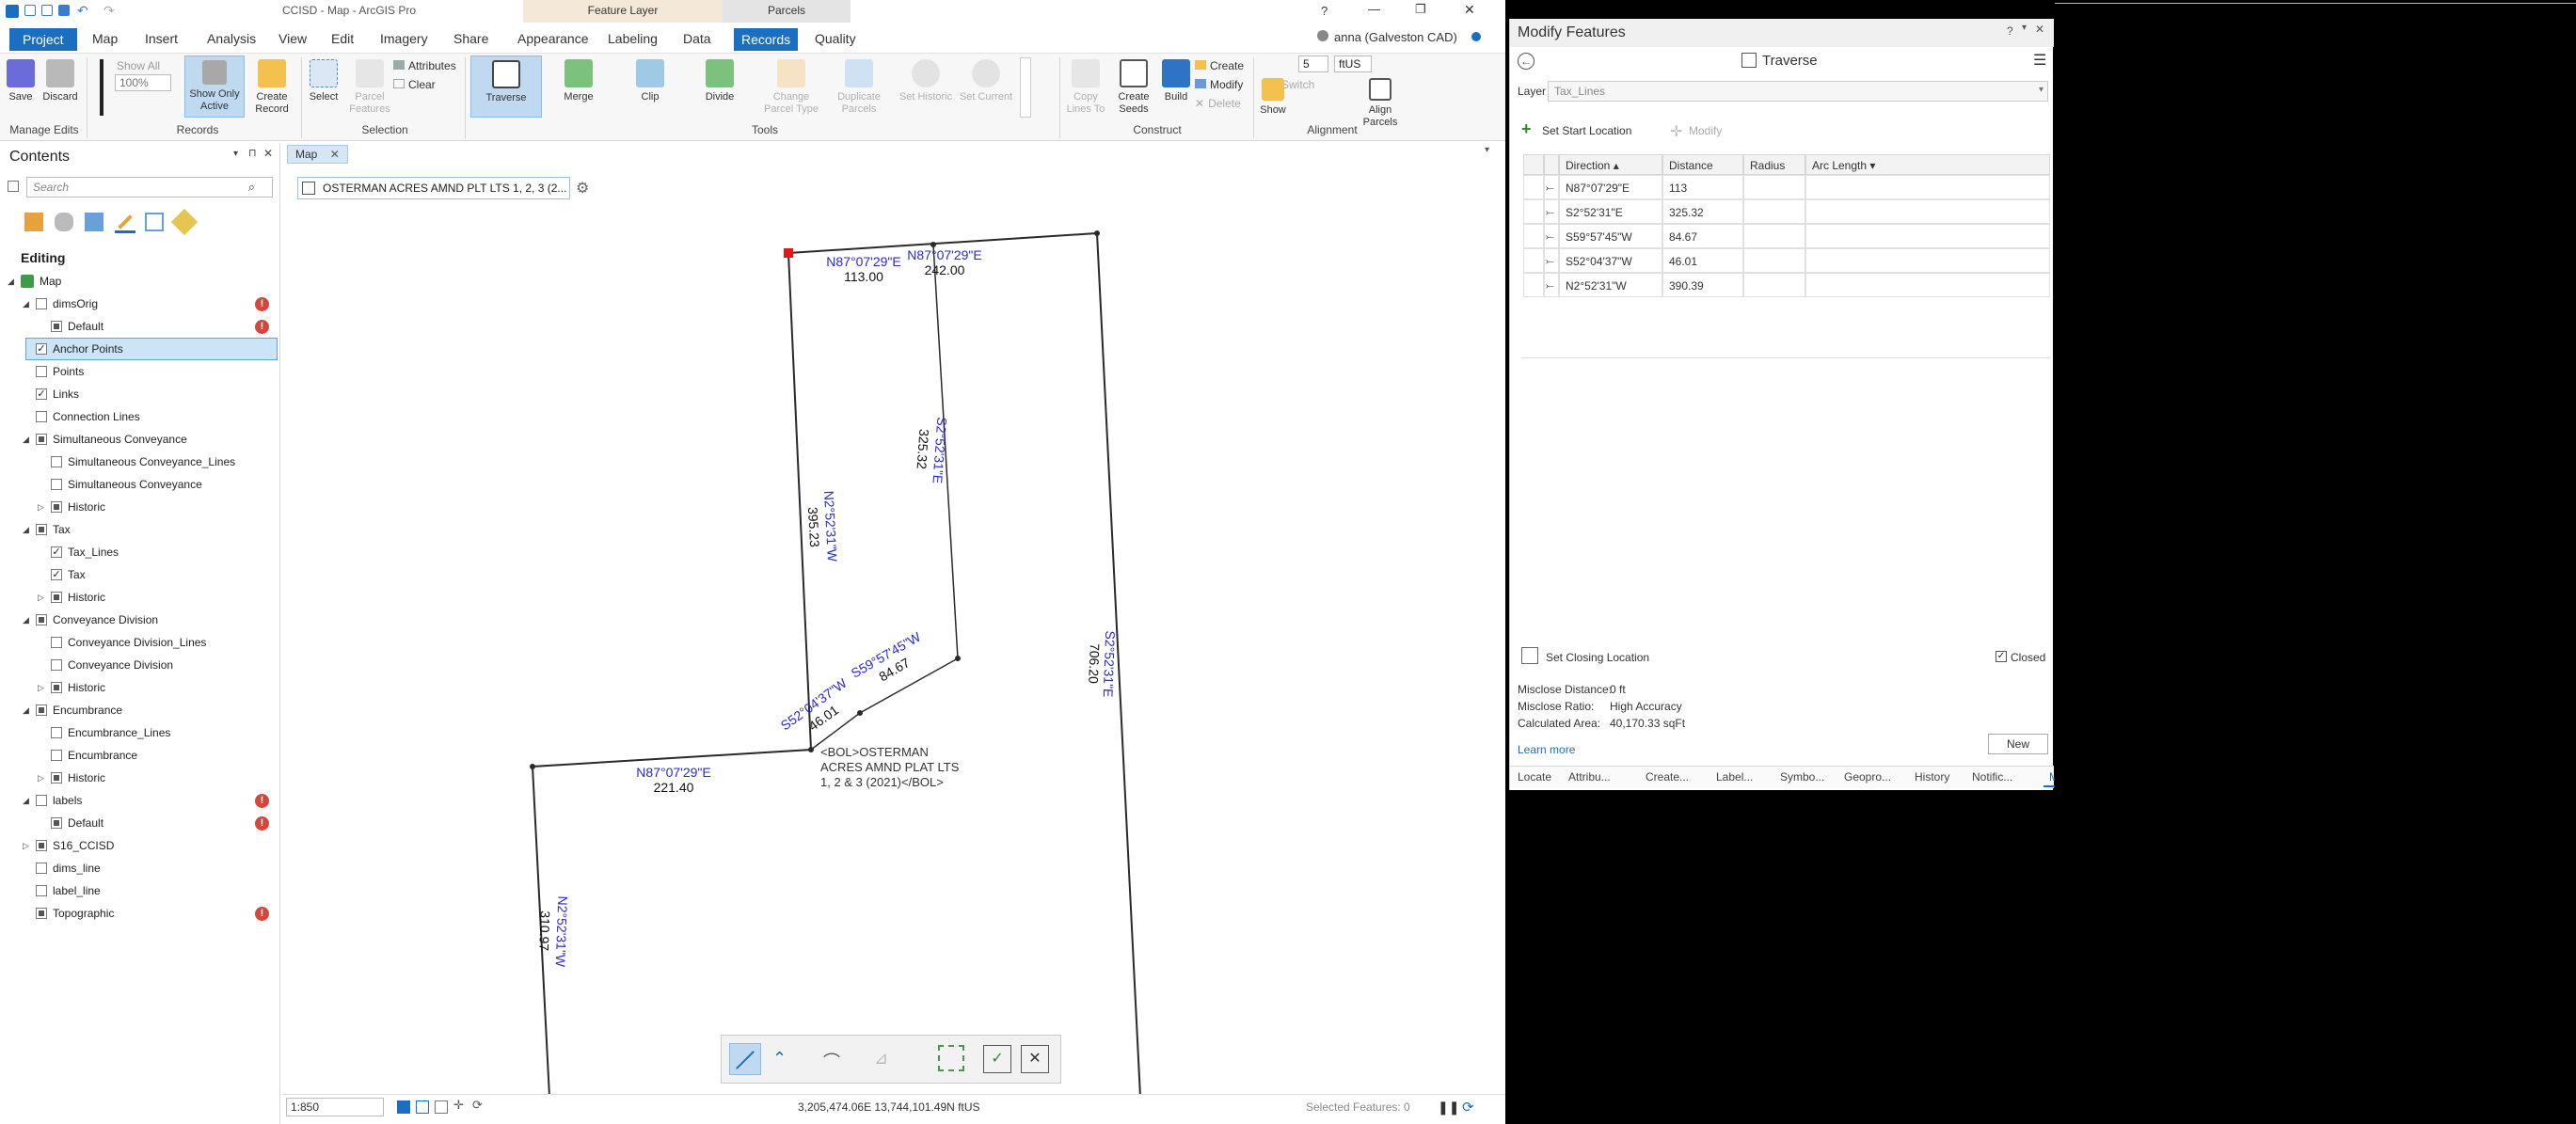  Describe the element at coordinates (1551, 164) in the screenshot. I see `grid-select-header` at that location.